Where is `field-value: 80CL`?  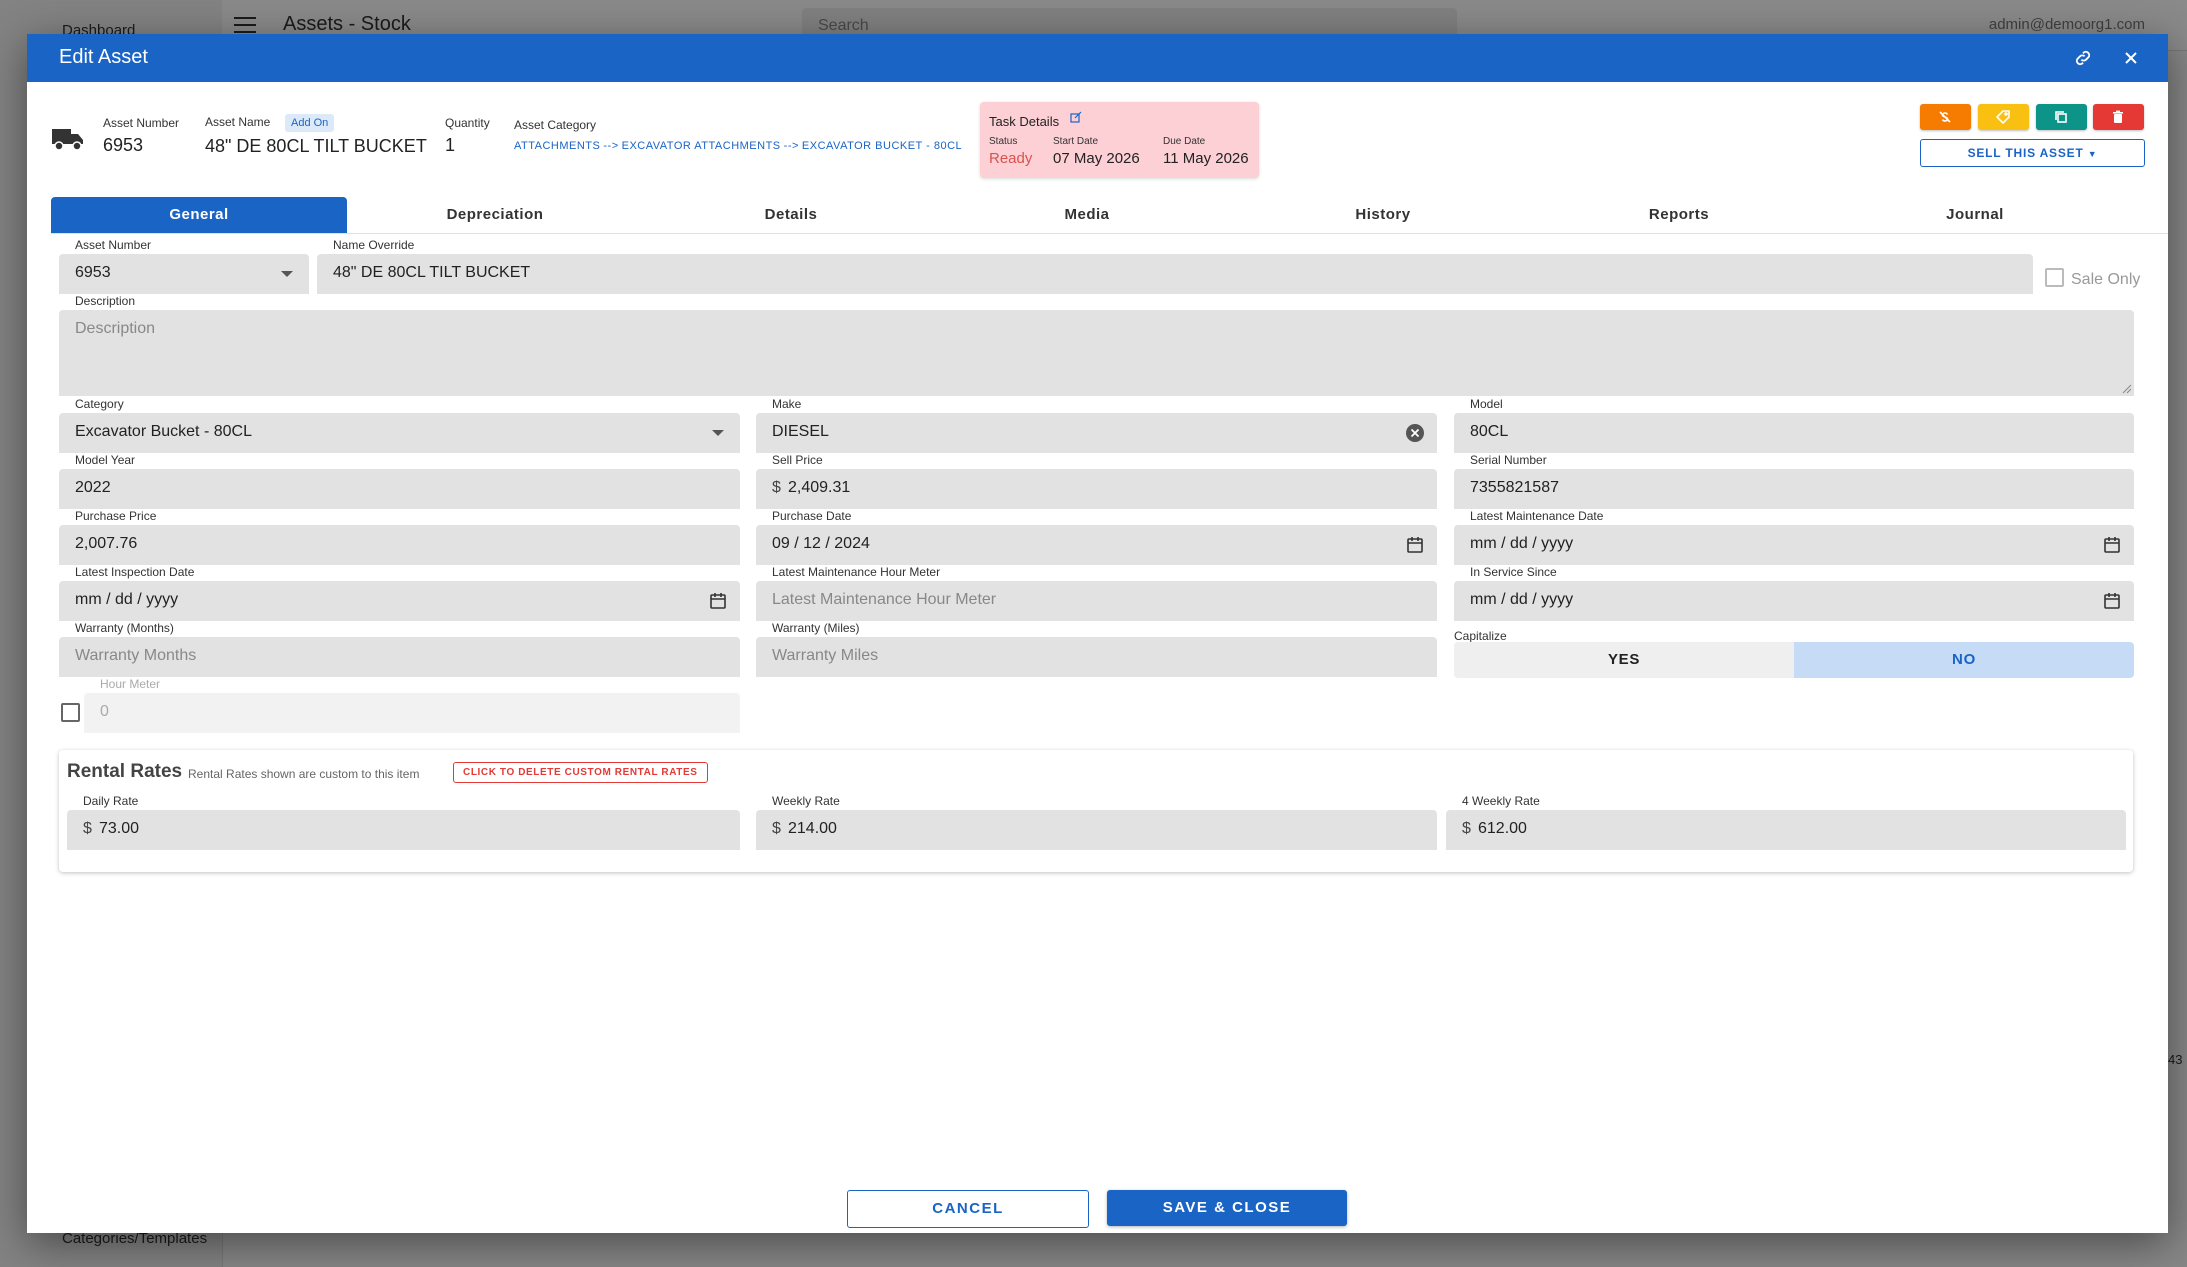
field-value: 80CL is located at coordinates (1489, 431).